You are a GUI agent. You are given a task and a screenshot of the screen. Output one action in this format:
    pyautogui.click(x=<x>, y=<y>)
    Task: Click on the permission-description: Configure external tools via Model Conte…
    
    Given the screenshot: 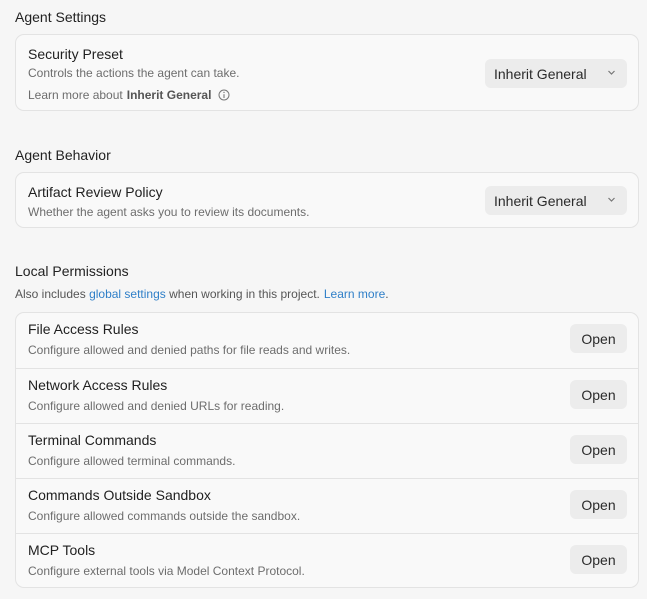 What is the action you would take?
    pyautogui.click(x=166, y=571)
    